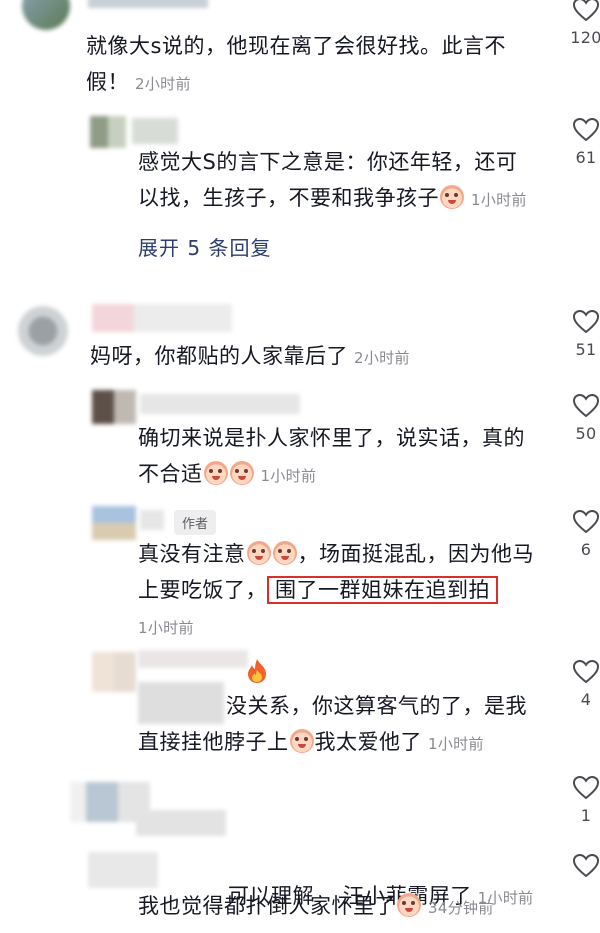 The image size is (600, 933). I want to click on like-button: 4, so click(583, 684).